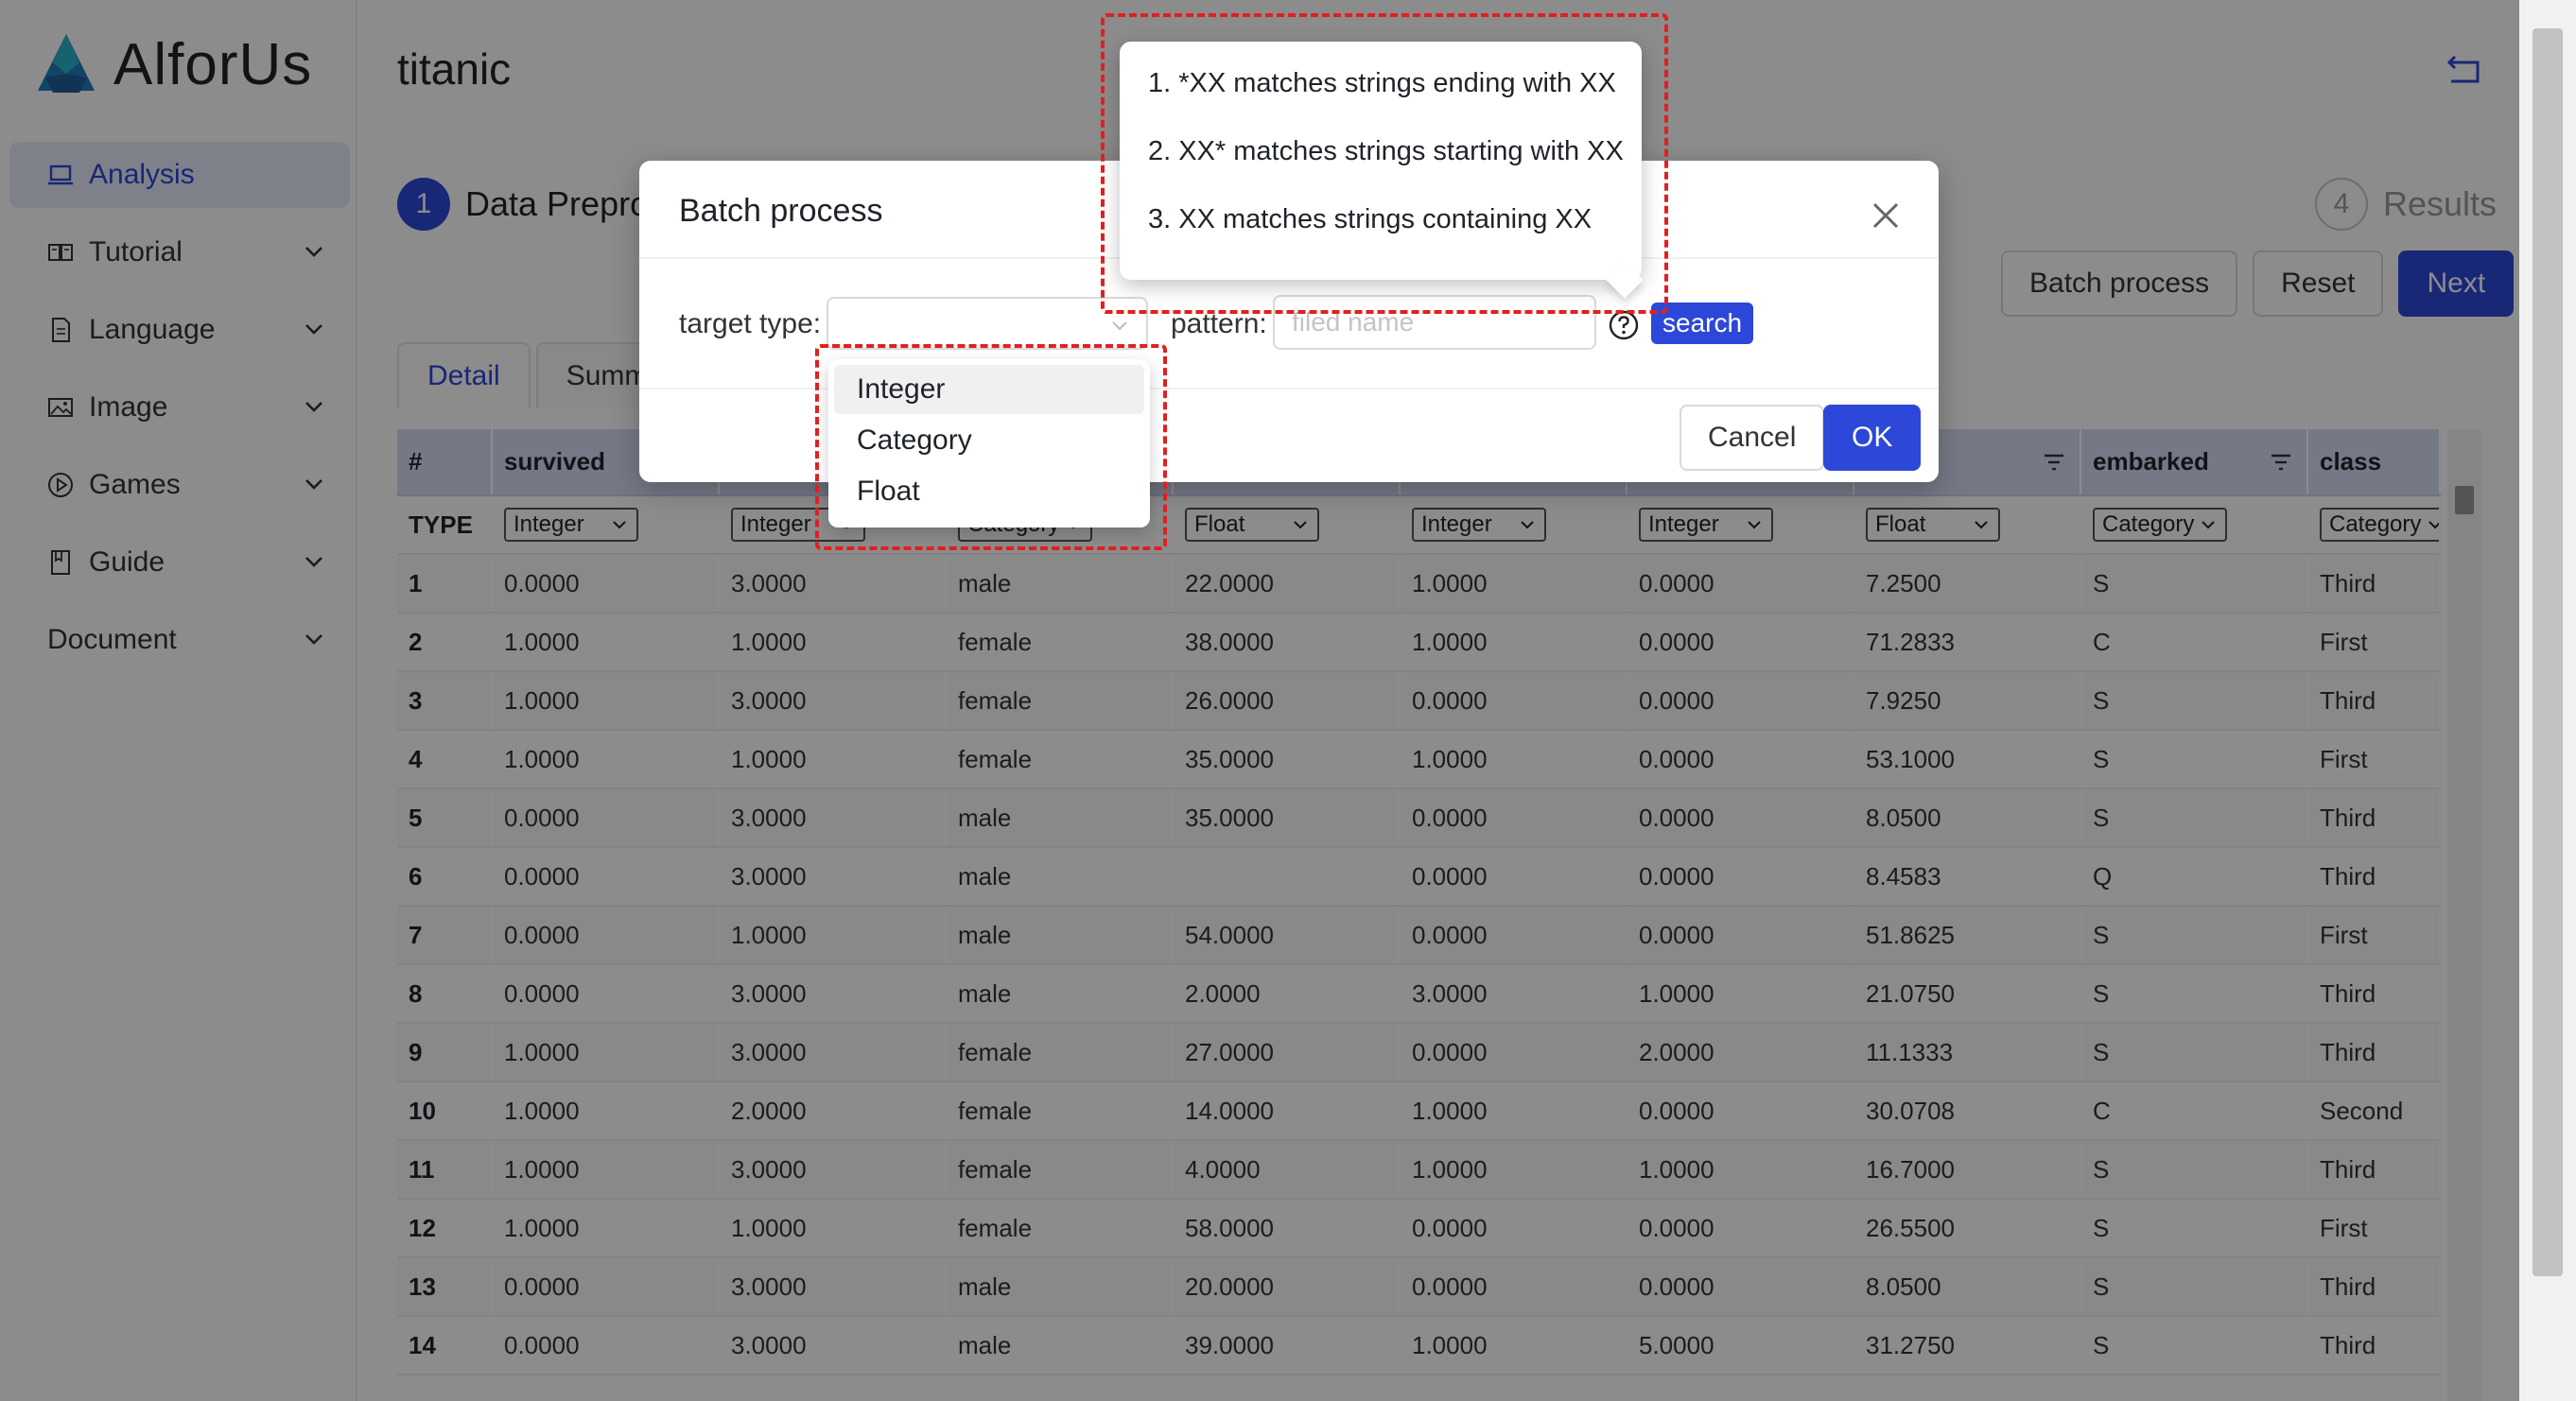 The height and width of the screenshot is (1401, 2576). What do you see at coordinates (1872, 438) in the screenshot?
I see `ok-button: OK` at bounding box center [1872, 438].